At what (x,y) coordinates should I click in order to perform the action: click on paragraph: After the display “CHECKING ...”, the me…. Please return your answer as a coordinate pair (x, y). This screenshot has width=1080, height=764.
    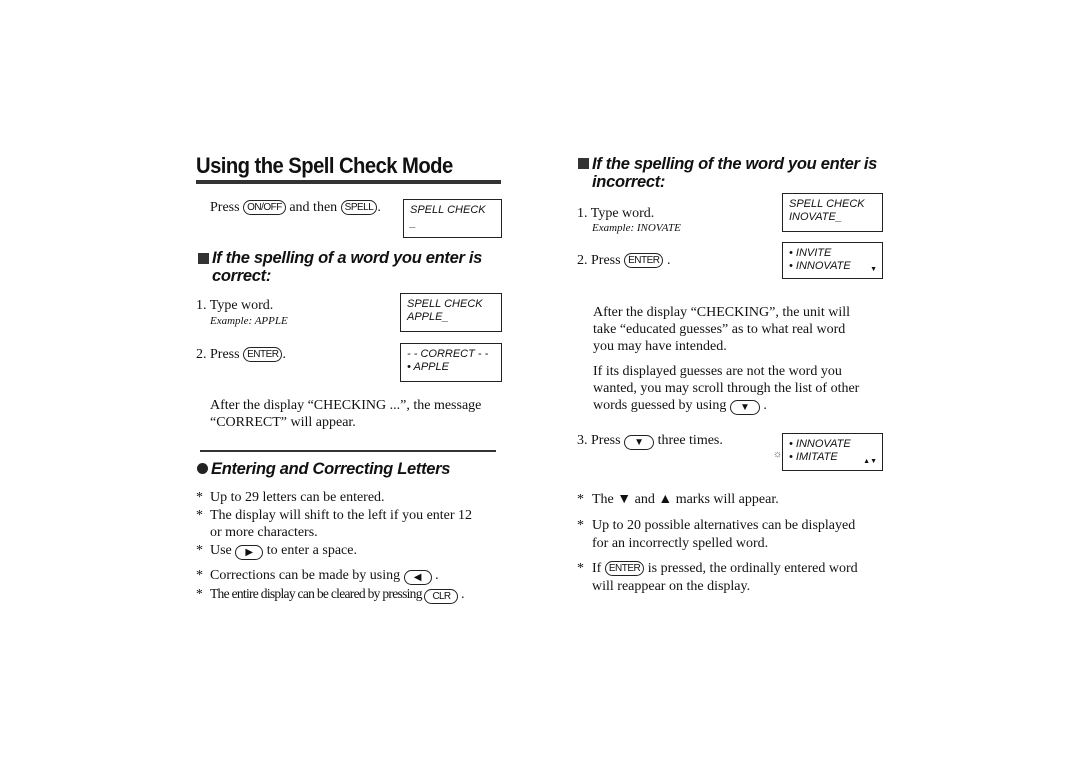
    Looking at the image, I should click on (346, 414).